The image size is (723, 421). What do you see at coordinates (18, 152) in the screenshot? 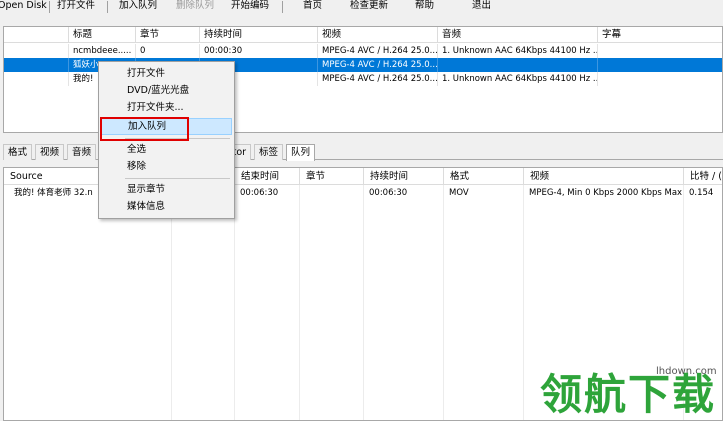
I see `tab-format: 格式` at bounding box center [18, 152].